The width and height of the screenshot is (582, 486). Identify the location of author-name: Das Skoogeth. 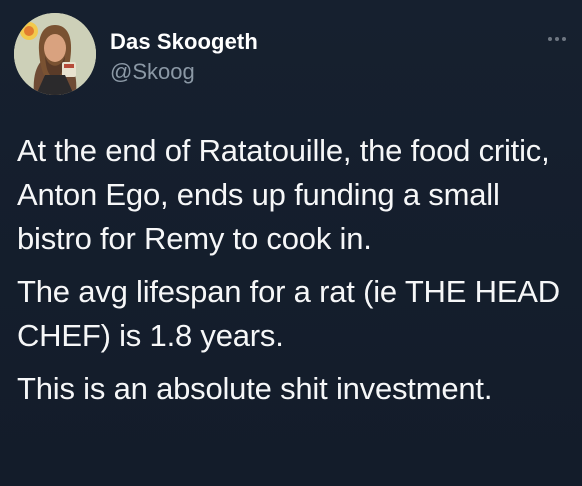
(184, 42).